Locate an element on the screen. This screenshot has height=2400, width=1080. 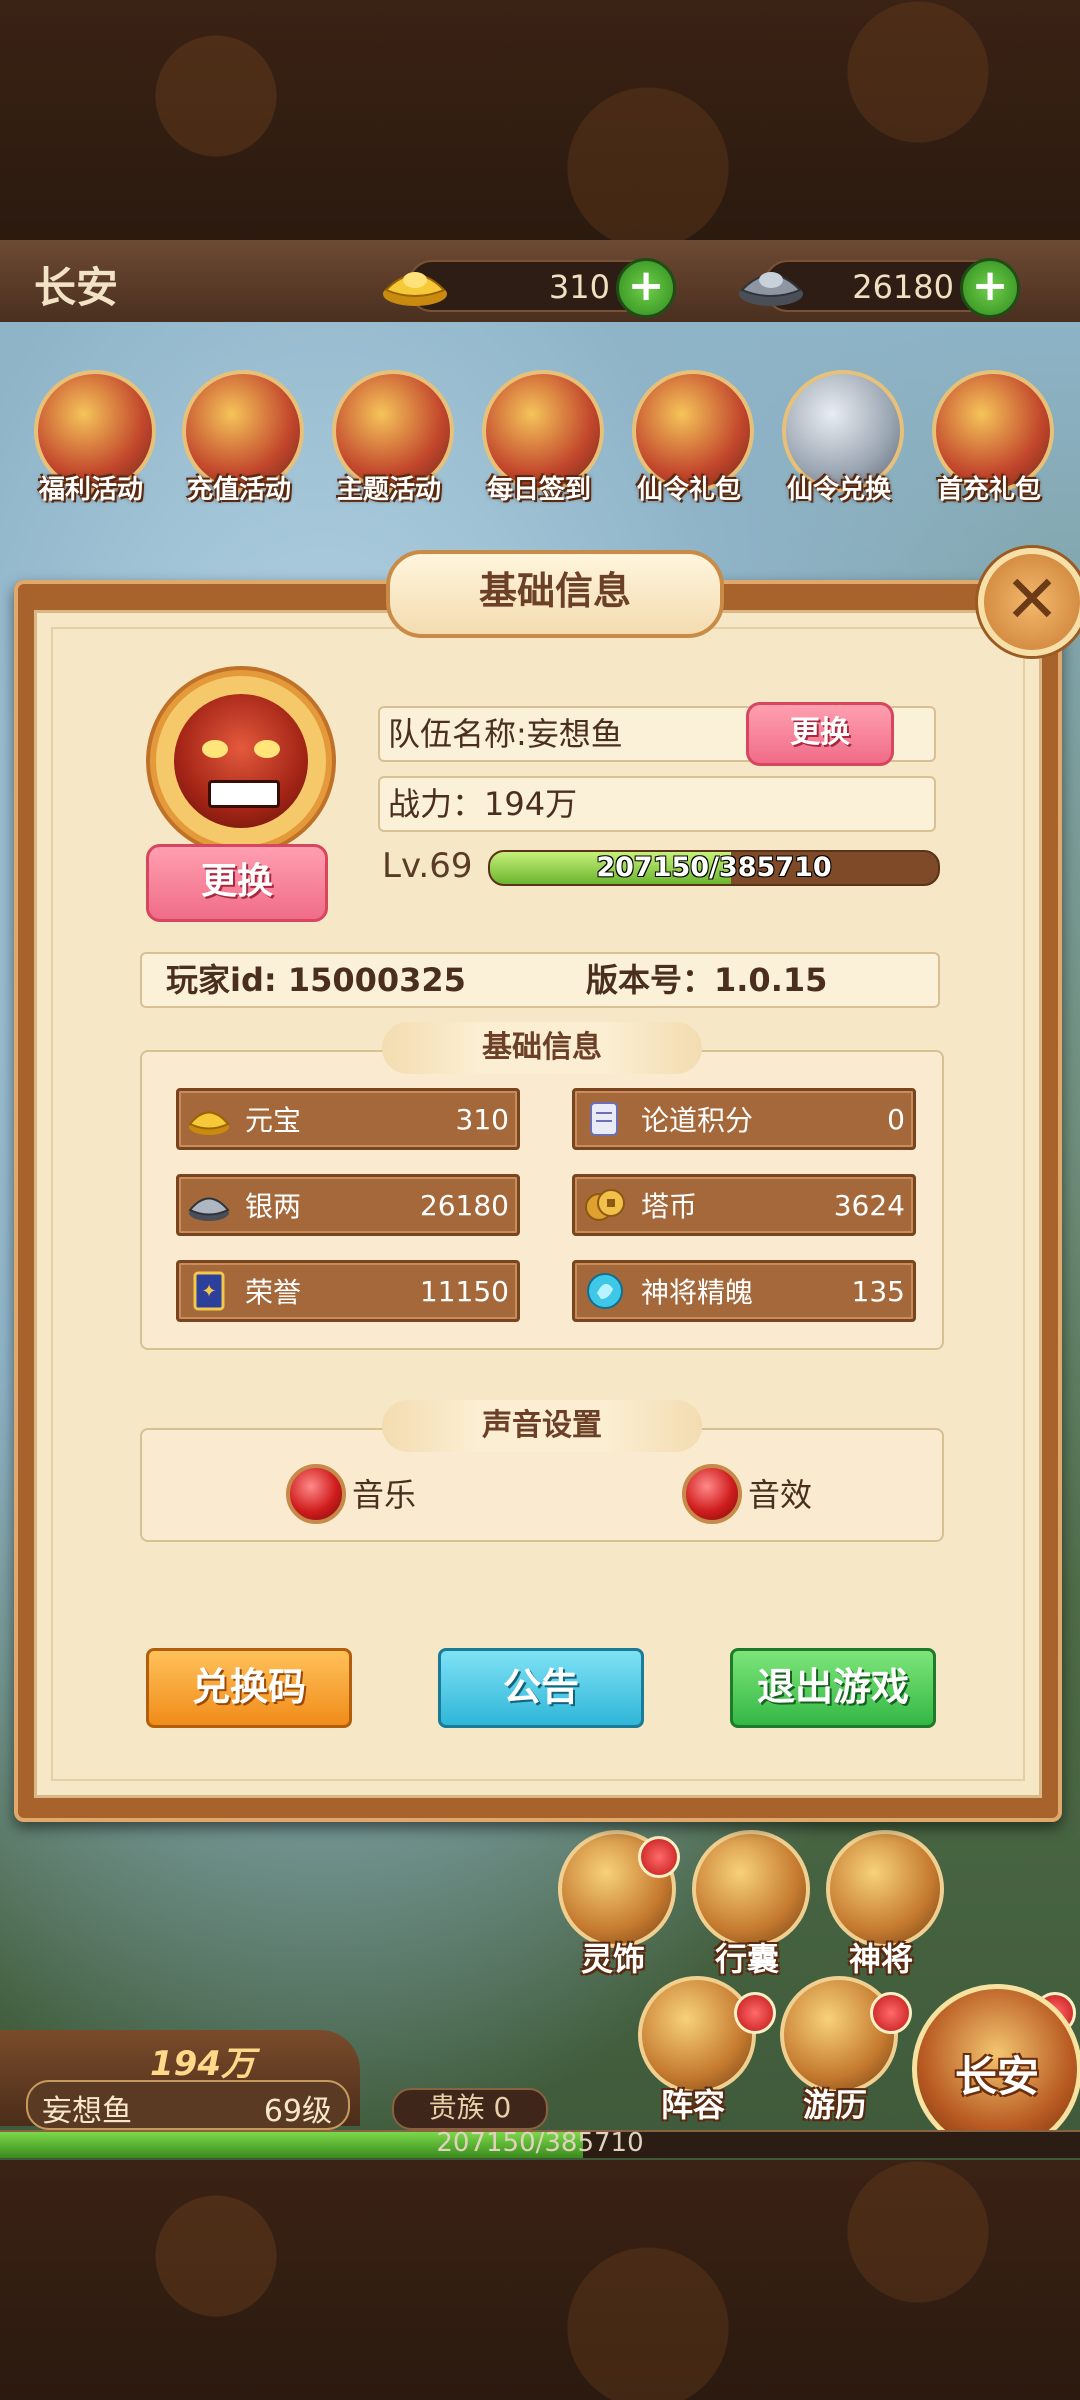
activity-label: 福利活动 is located at coordinates (90, 490).